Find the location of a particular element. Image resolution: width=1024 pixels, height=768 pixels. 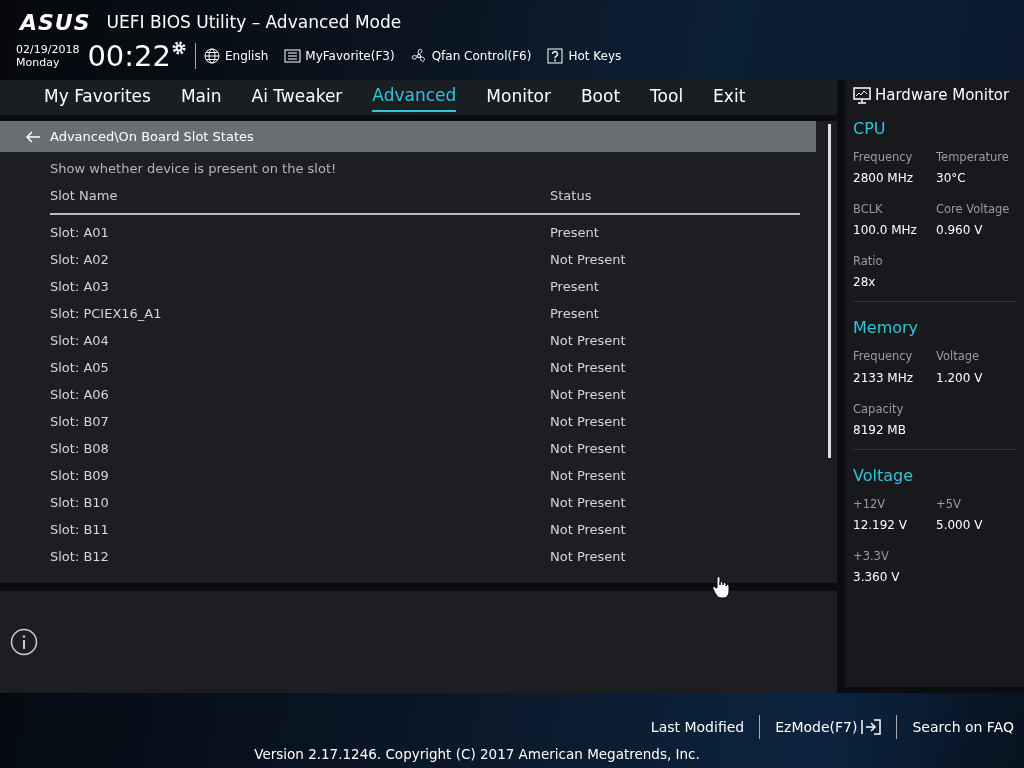

metric-value: 2800 MHz is located at coordinates (884, 178).